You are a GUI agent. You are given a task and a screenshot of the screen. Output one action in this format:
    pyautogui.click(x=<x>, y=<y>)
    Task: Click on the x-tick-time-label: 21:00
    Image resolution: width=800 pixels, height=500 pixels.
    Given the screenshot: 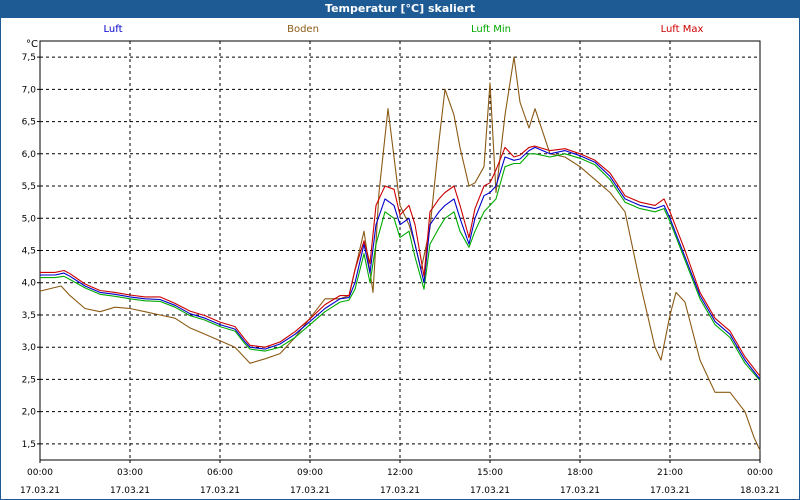 What is the action you would take?
    pyautogui.click(x=670, y=473)
    